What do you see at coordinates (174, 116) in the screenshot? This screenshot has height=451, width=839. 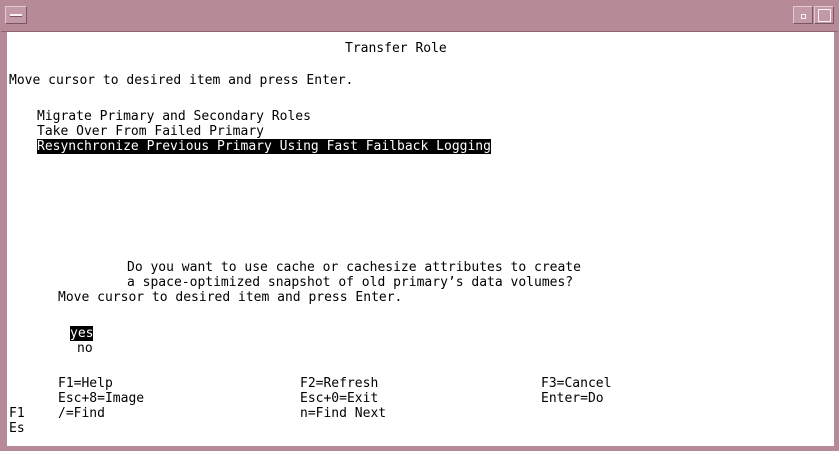 I see `menu-item-migrate-roles: Migrate Primary and Secondary Roles` at bounding box center [174, 116].